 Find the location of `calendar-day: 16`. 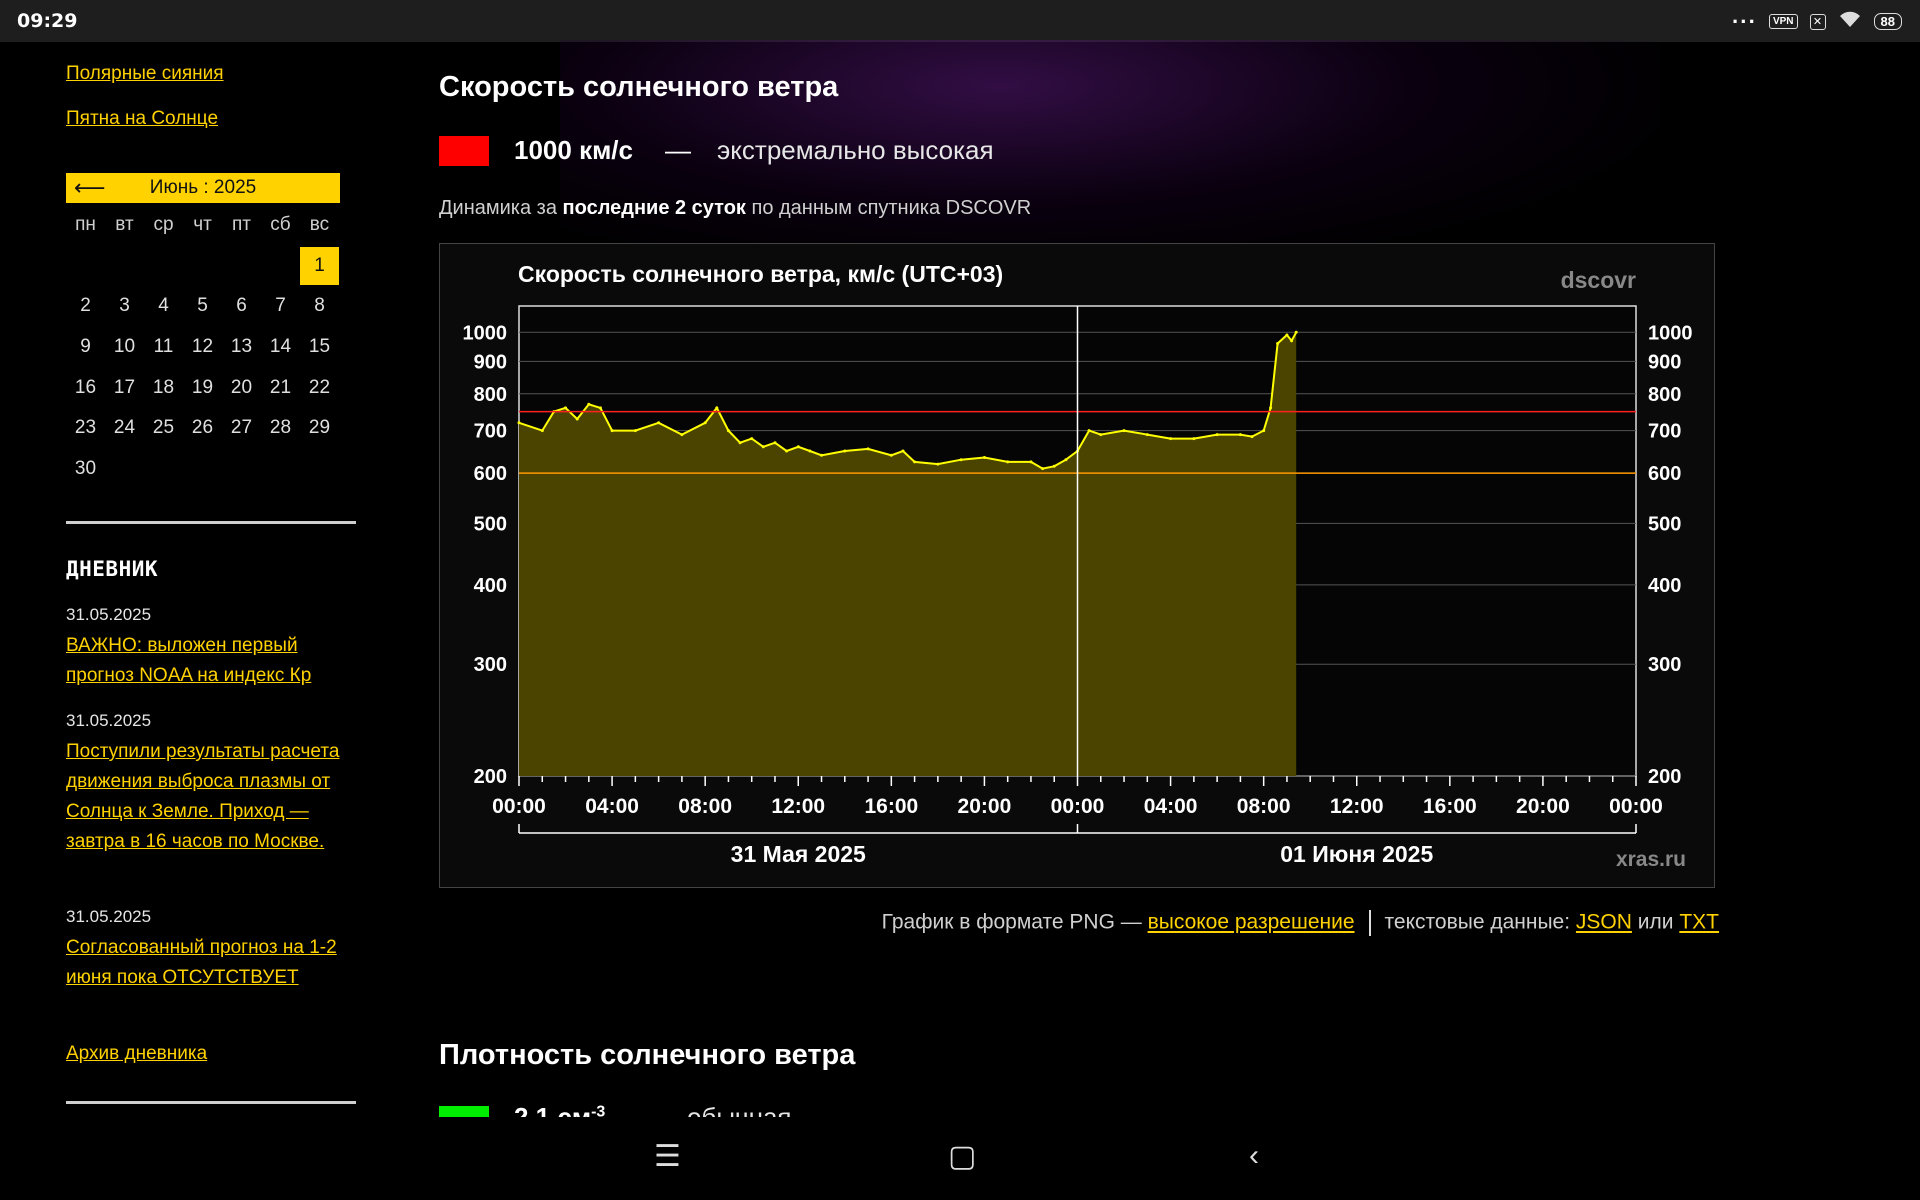

calendar-day: 16 is located at coordinates (85, 388).